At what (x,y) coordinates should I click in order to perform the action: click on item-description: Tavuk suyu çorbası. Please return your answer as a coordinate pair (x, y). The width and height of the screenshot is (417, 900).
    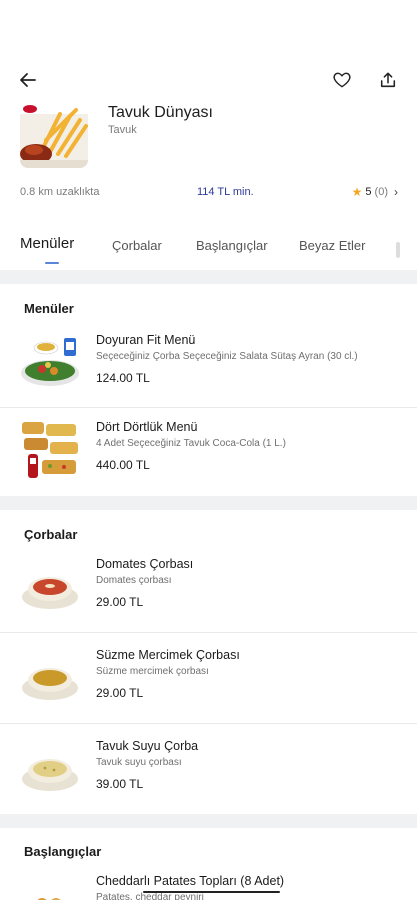
    Looking at the image, I should click on (139, 762).